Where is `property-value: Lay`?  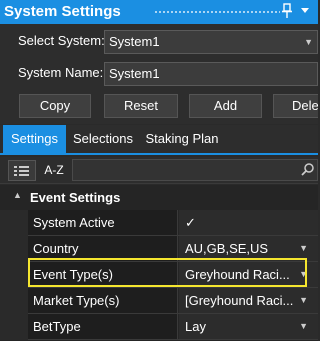 property-value: Lay is located at coordinates (195, 326).